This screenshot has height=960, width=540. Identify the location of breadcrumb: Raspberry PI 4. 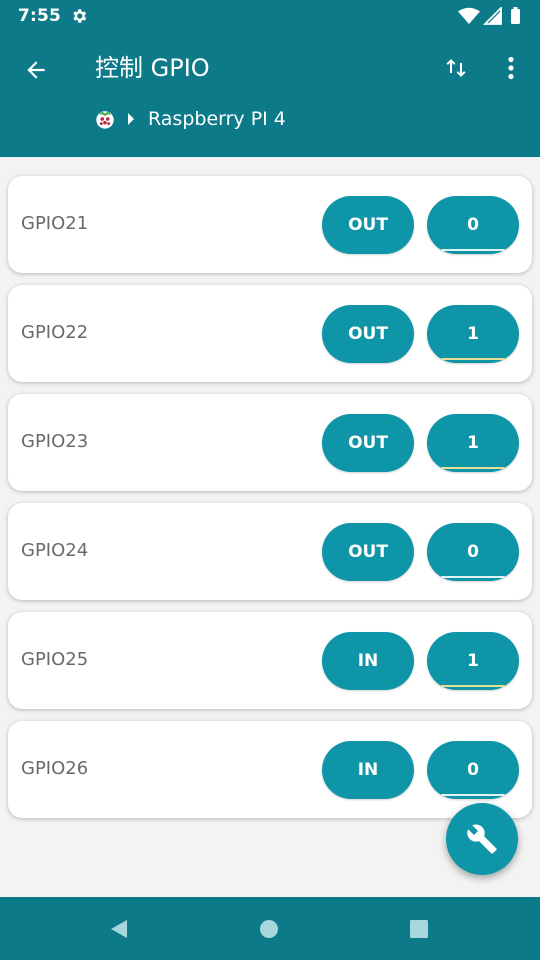
(190, 119).